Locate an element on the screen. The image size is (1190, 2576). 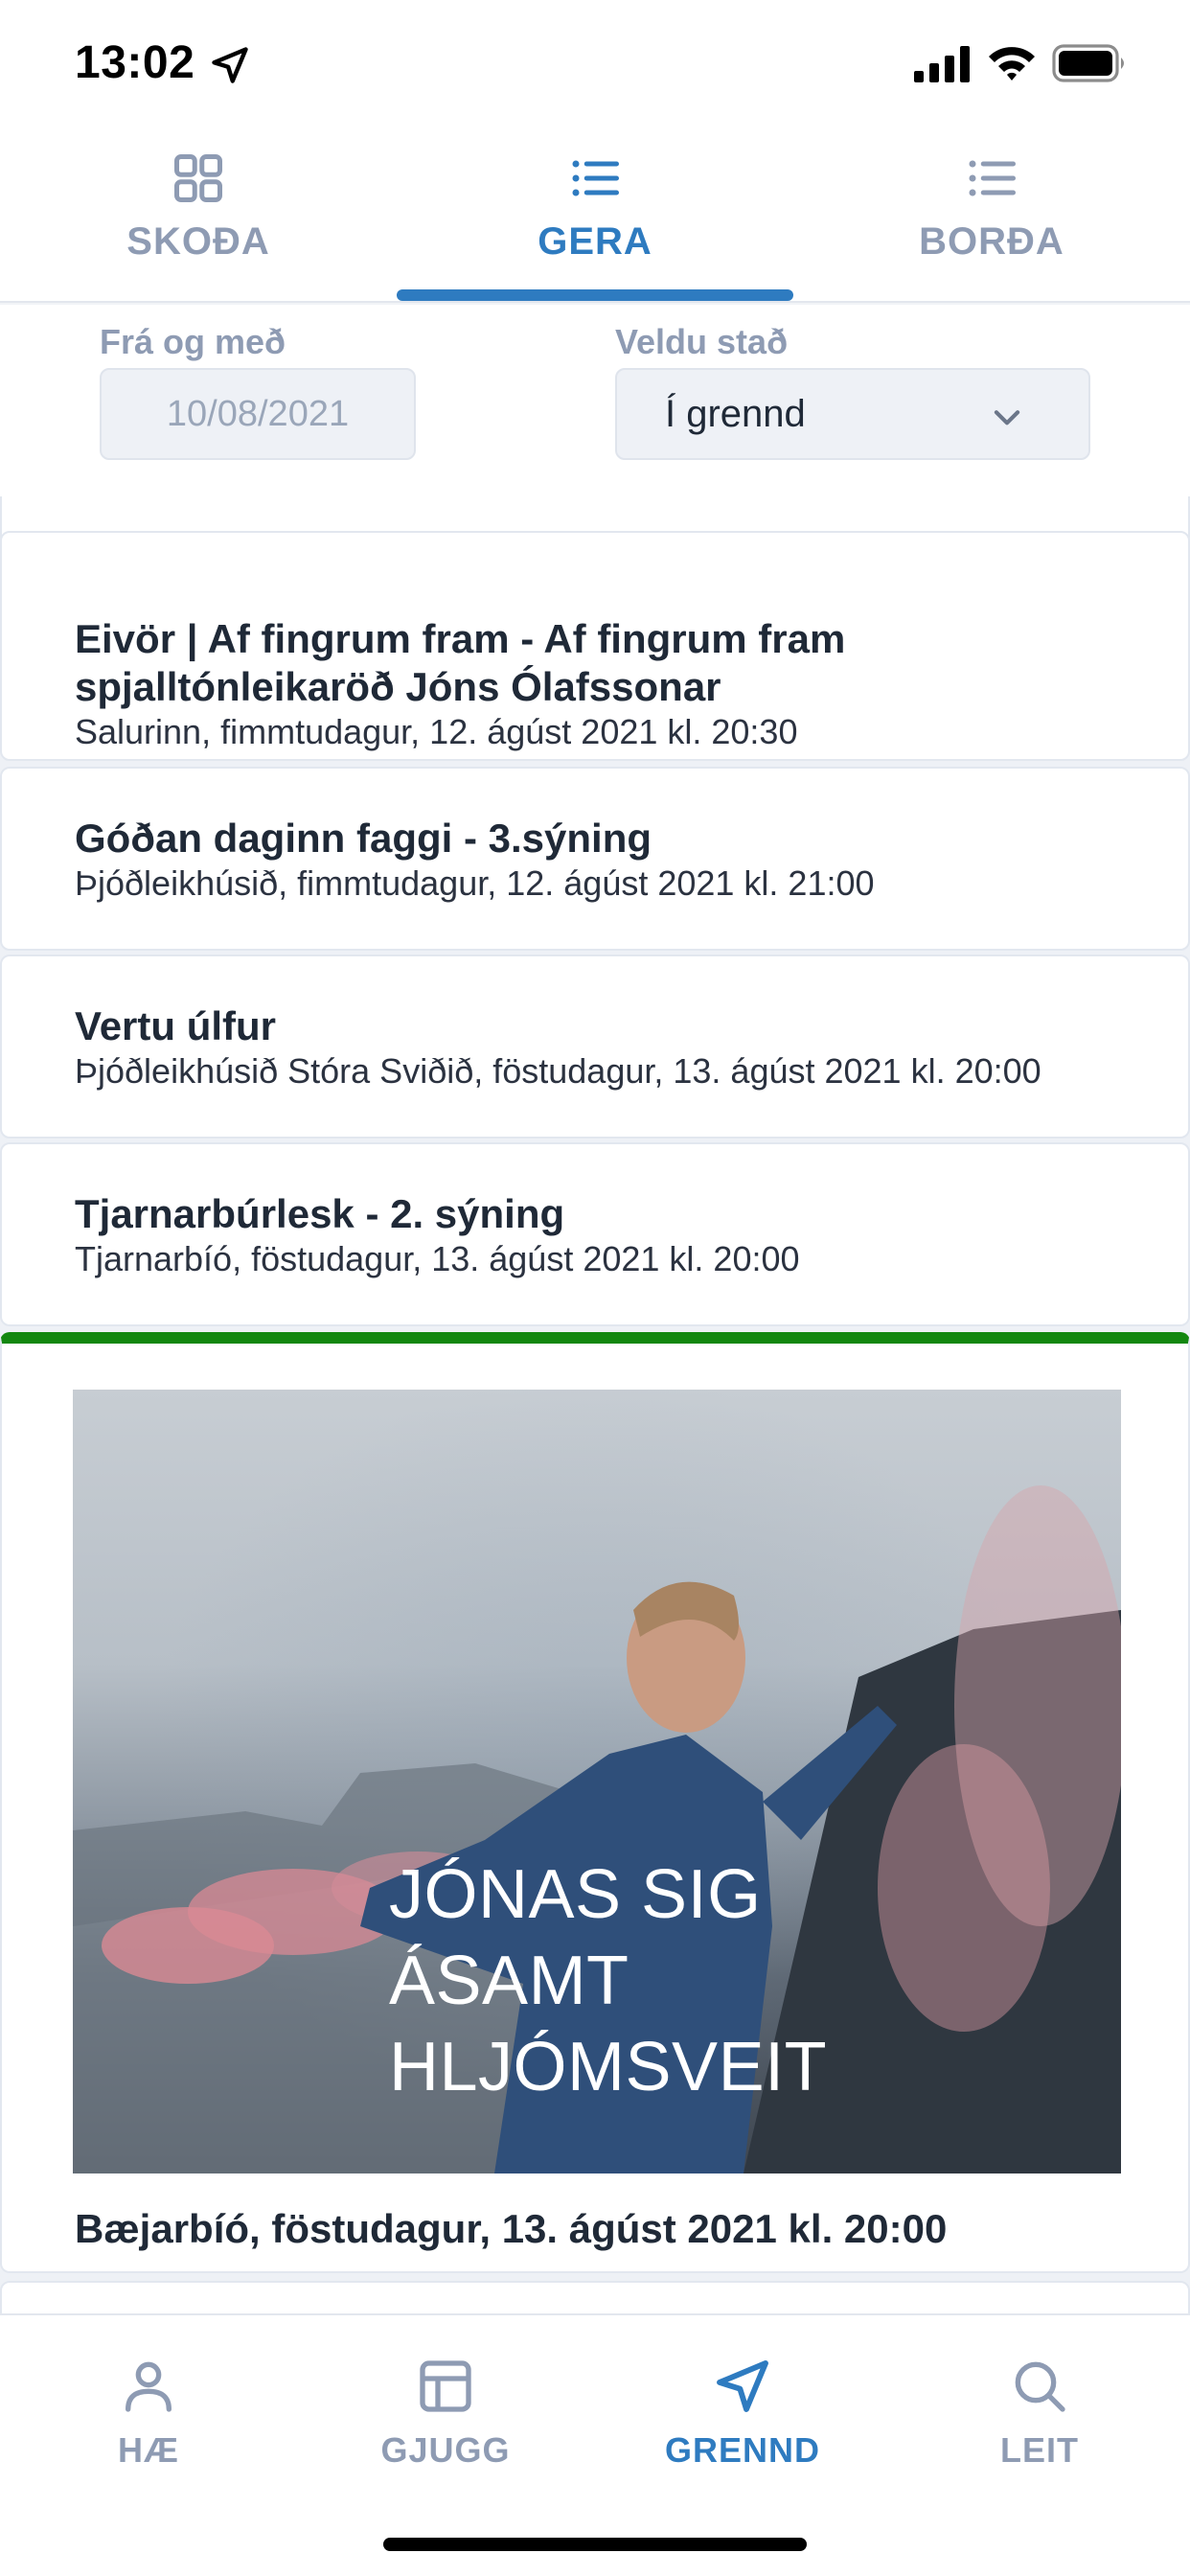
nav-item-grennd: GRENND is located at coordinates (743, 2408).